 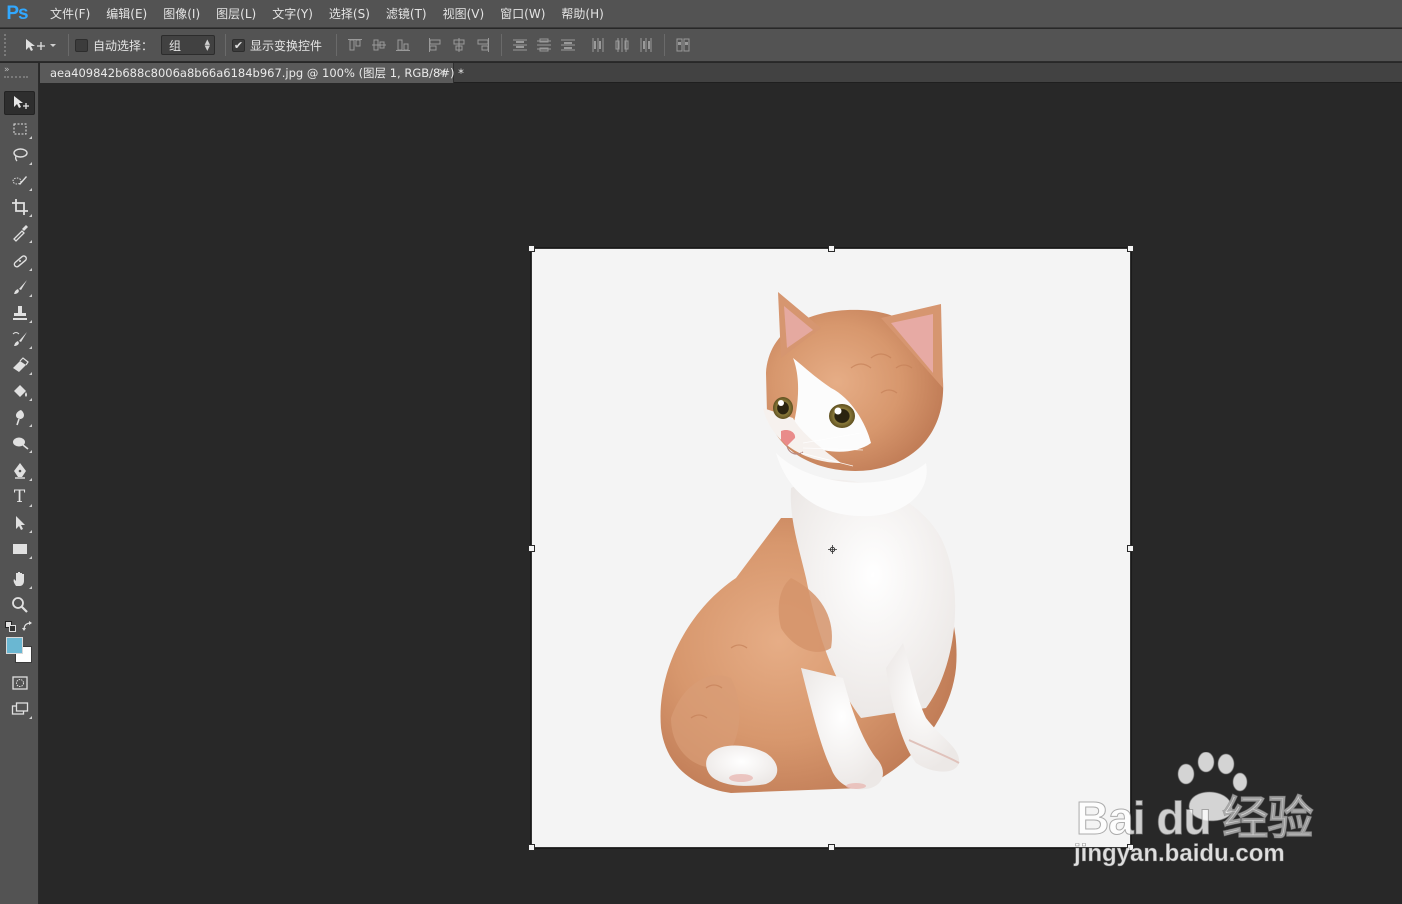 I want to click on lasso-icon, so click(x=20, y=155).